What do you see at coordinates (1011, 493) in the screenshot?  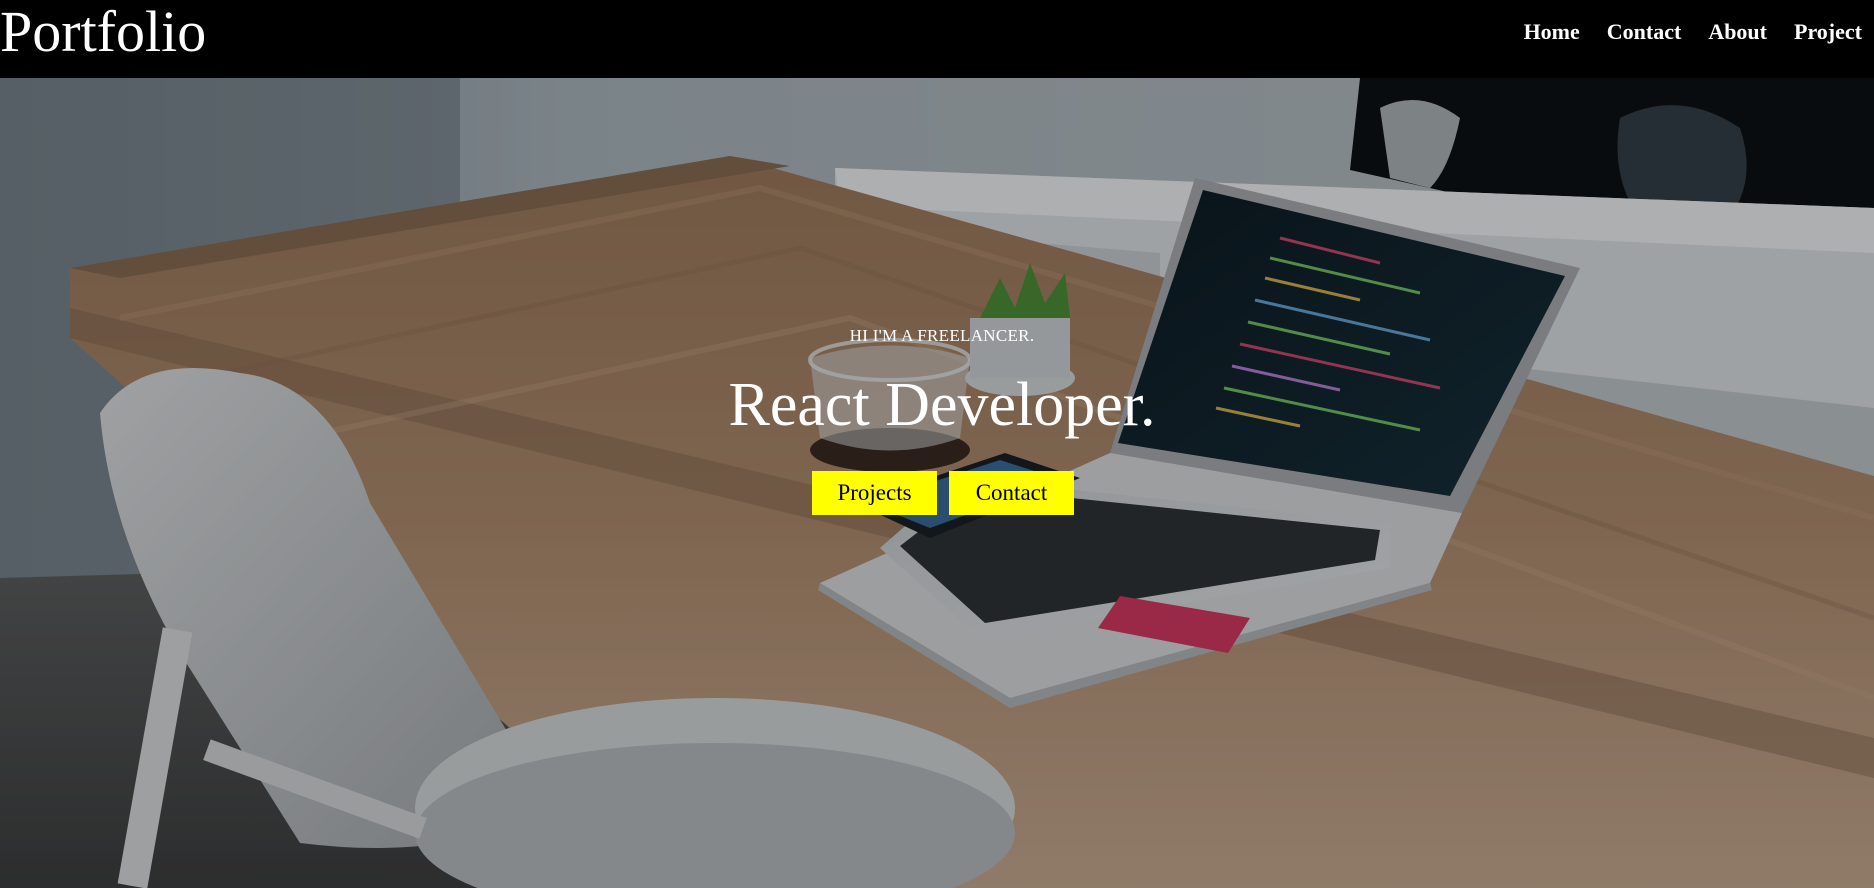 I see `contact-button: Contact` at bounding box center [1011, 493].